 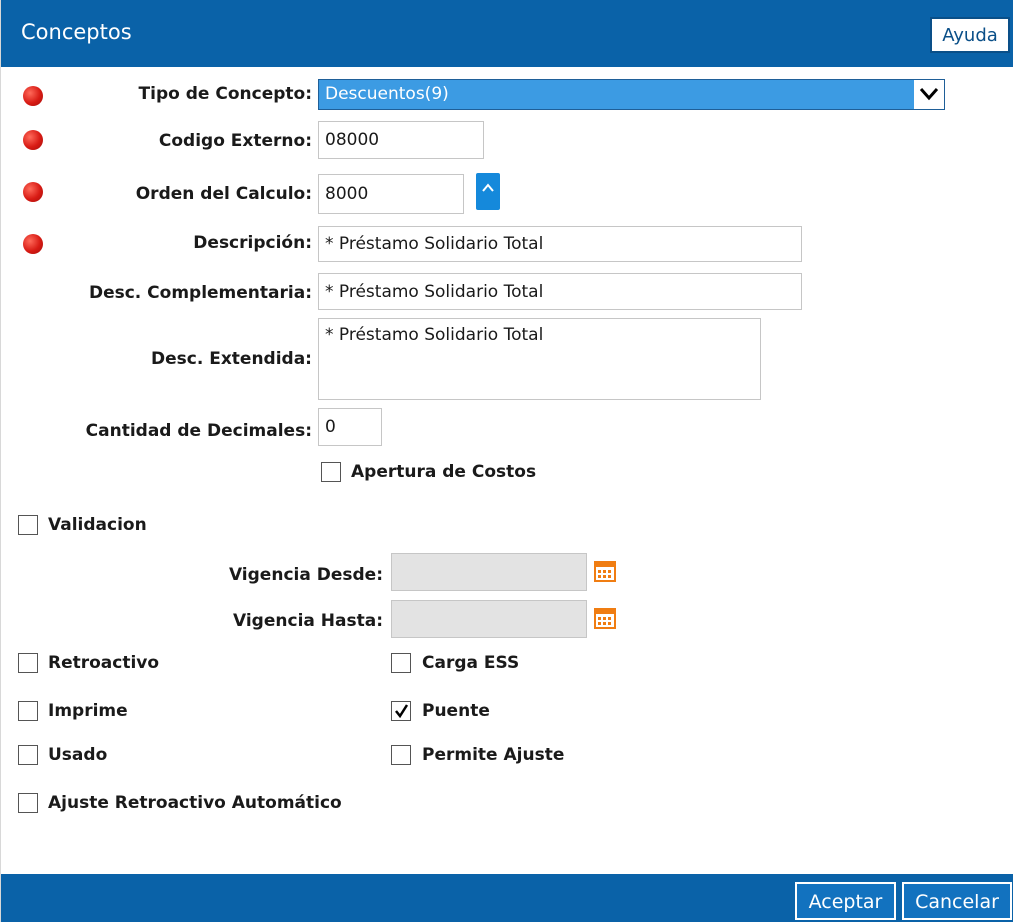 I want to click on vigencia-desde-input, so click(x=489, y=572).